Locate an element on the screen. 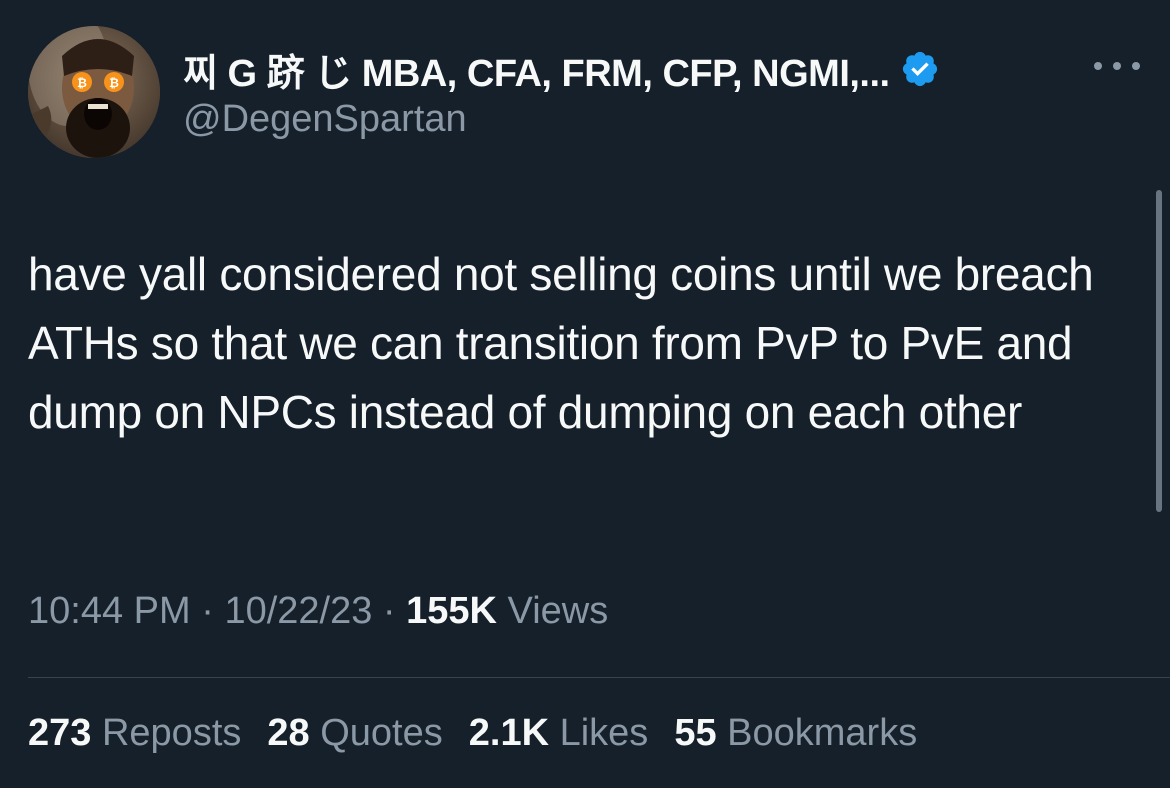  tweet-meta: 10:44 PM · 10/22/23 · 155K Views is located at coordinates (318, 611).